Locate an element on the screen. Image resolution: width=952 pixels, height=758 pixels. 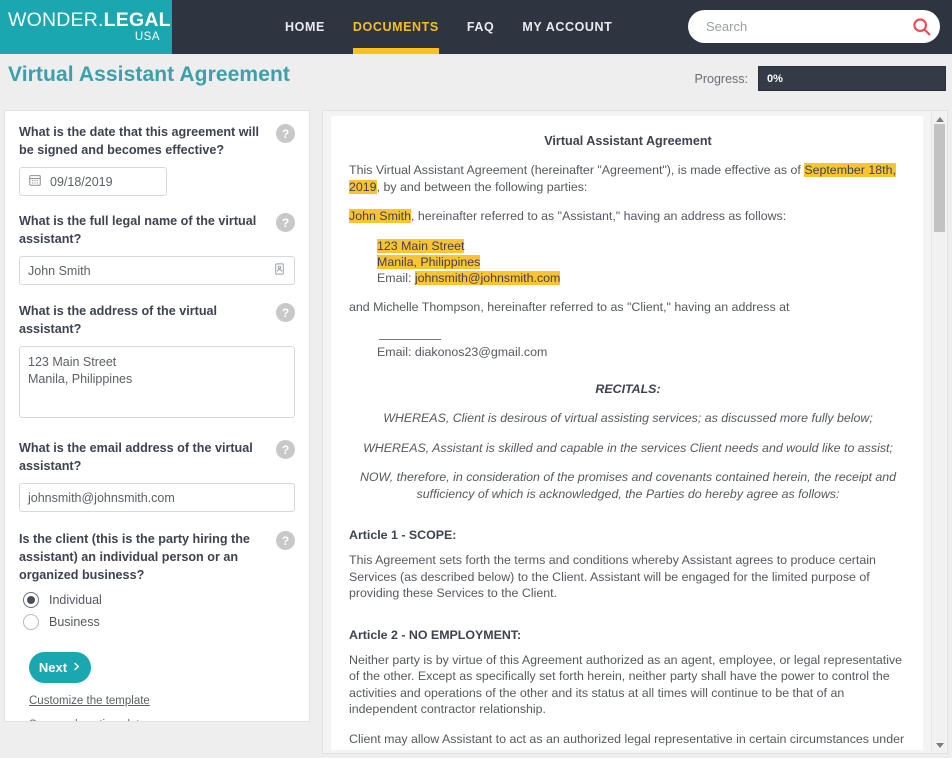
scroll-down-arrow-icon is located at coordinates (939, 745).